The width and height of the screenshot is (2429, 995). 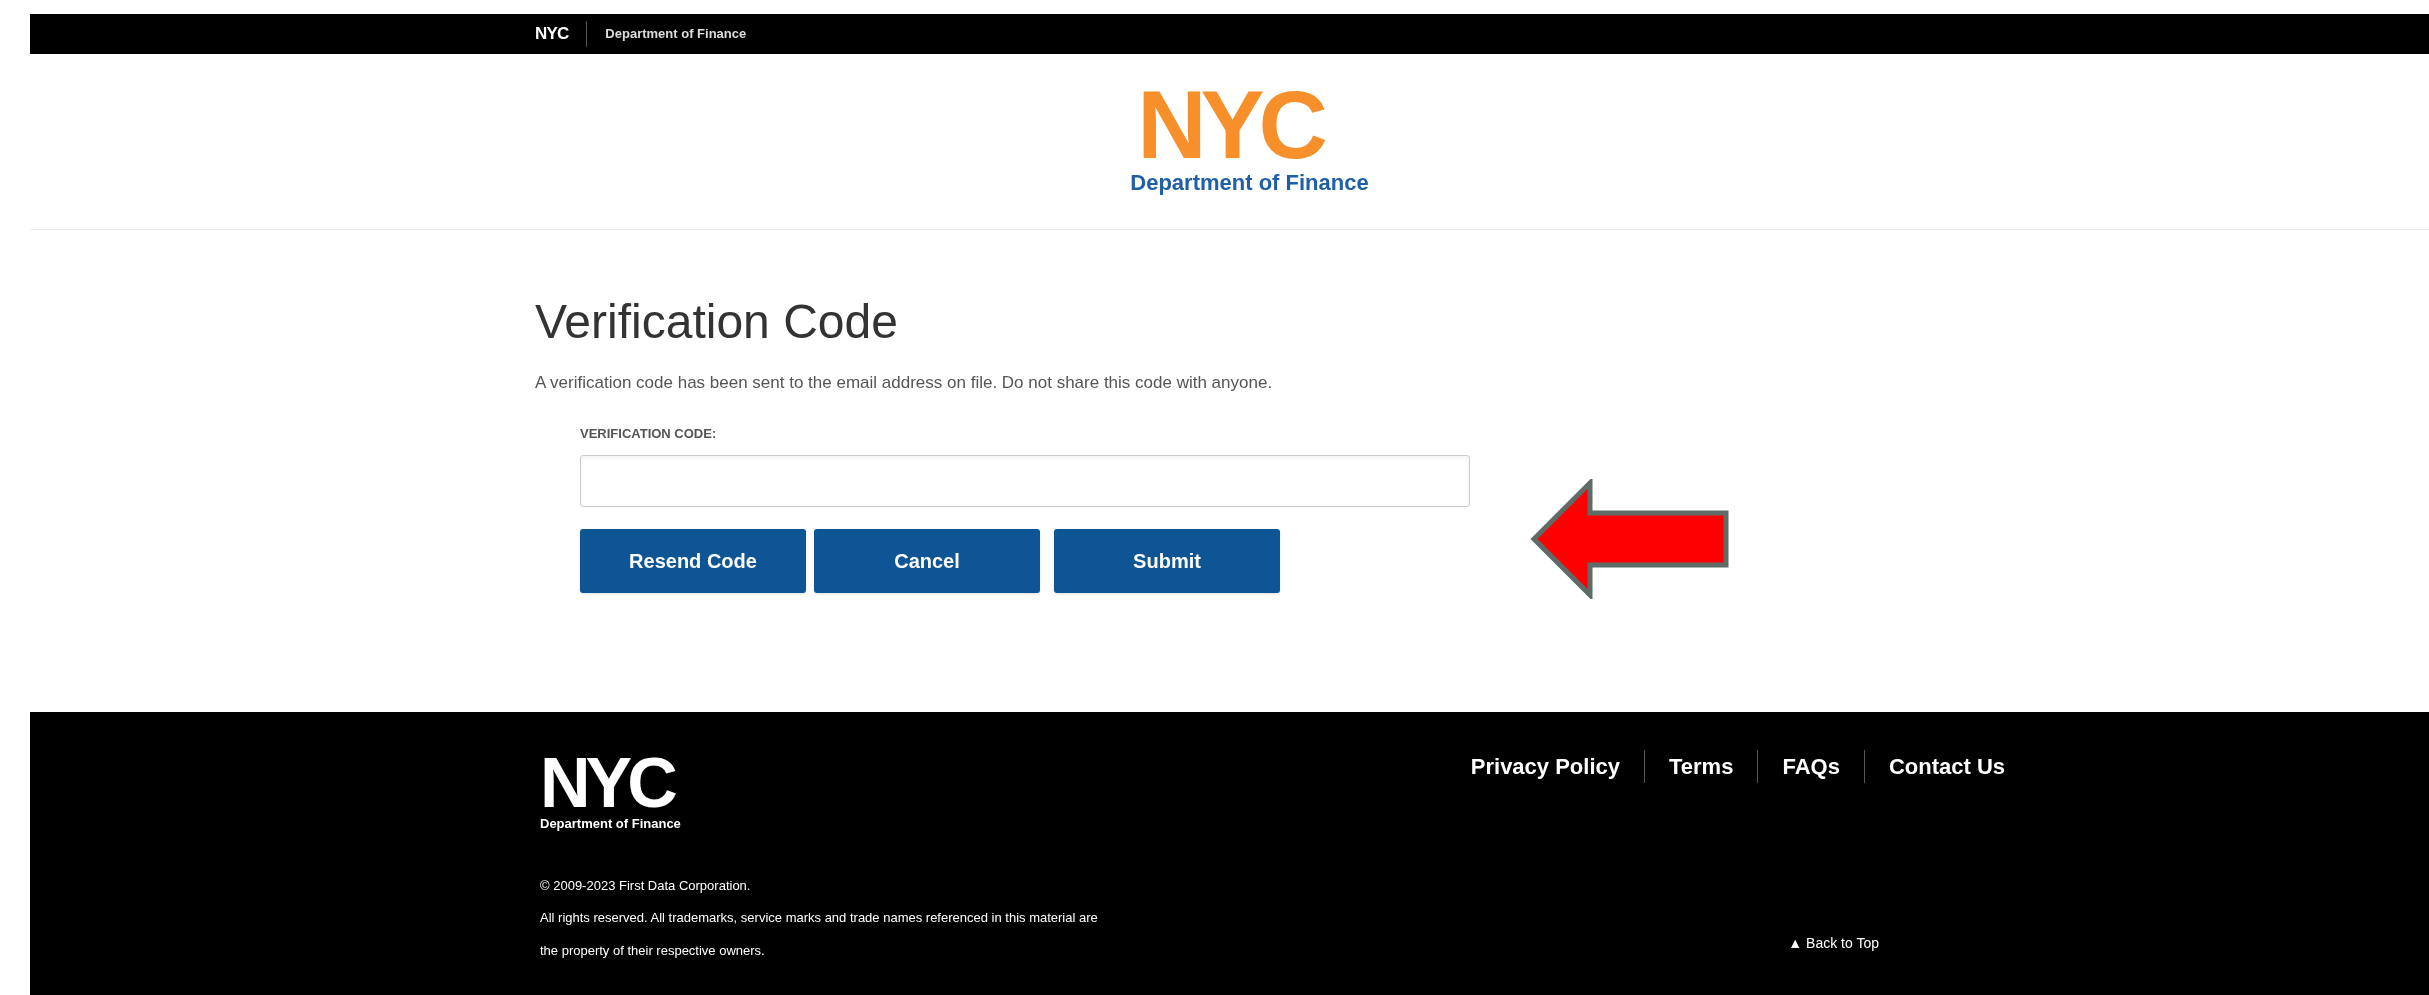 I want to click on cancel-button: Cancel, so click(x=927, y=561).